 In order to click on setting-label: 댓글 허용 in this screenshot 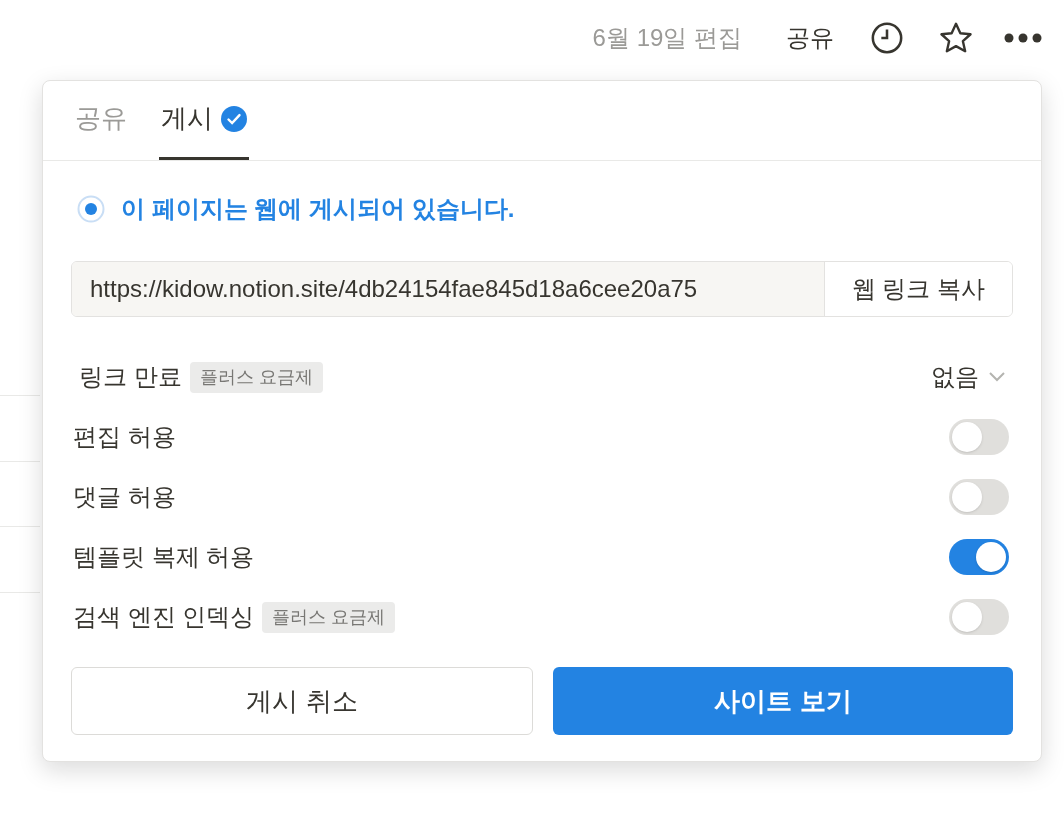, I will do `click(124, 497)`.